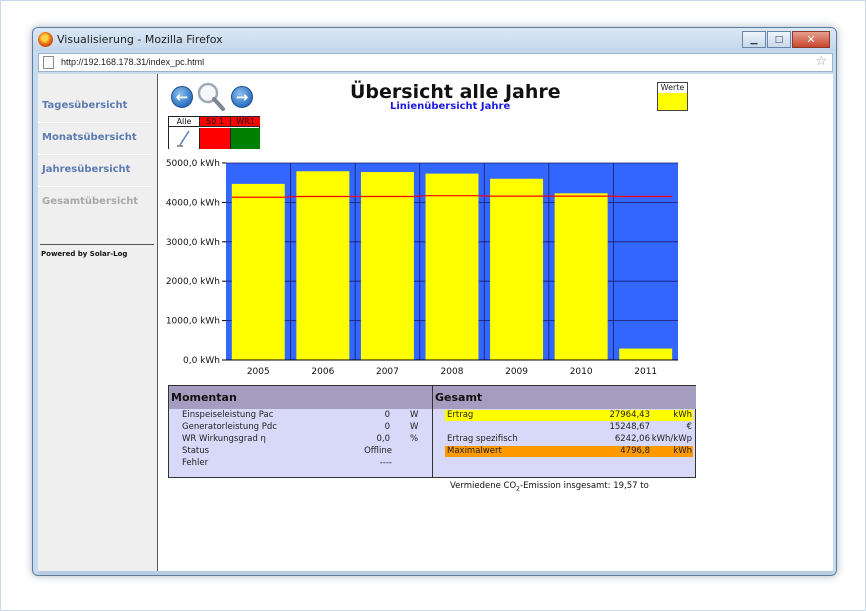 The image size is (866, 611). What do you see at coordinates (300, 463) in the screenshot?
I see `momentan-row: Fehler ----` at bounding box center [300, 463].